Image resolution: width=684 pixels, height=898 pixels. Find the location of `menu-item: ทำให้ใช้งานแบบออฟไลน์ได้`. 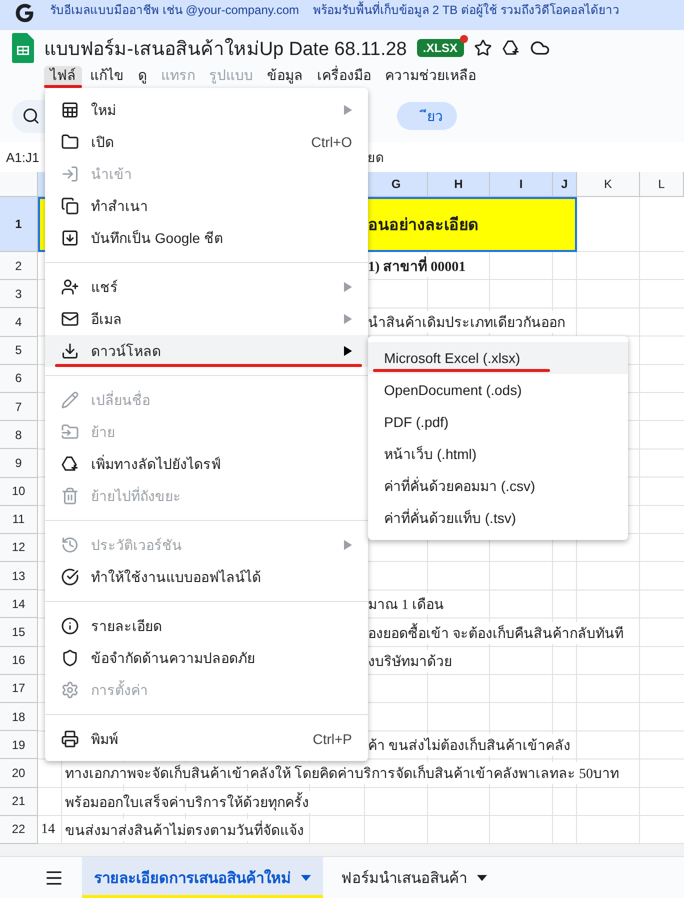

menu-item: ทำให้ใช้งานแบบออฟไลน์ได้ is located at coordinates (206, 577).